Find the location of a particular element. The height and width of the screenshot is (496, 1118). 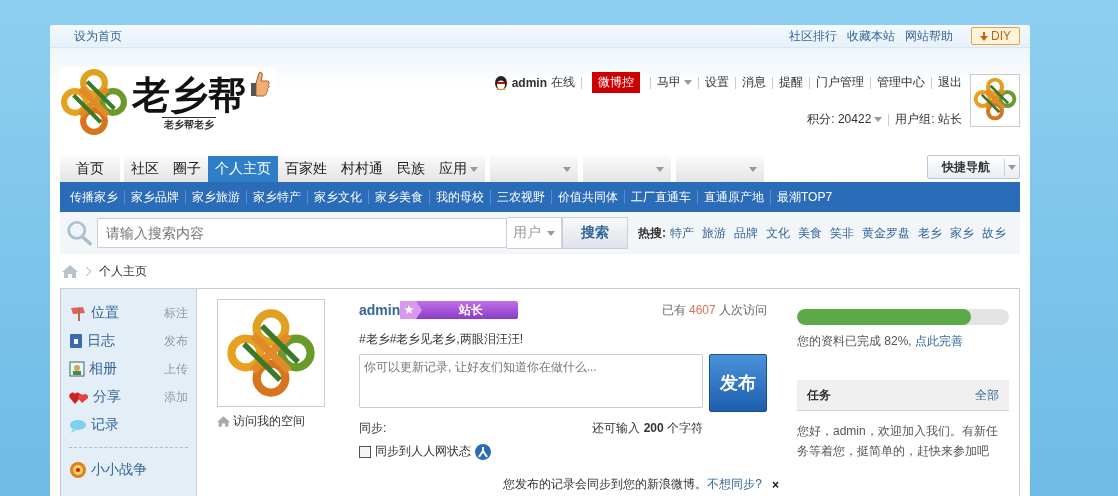

publish-button: 发布 is located at coordinates (738, 383).